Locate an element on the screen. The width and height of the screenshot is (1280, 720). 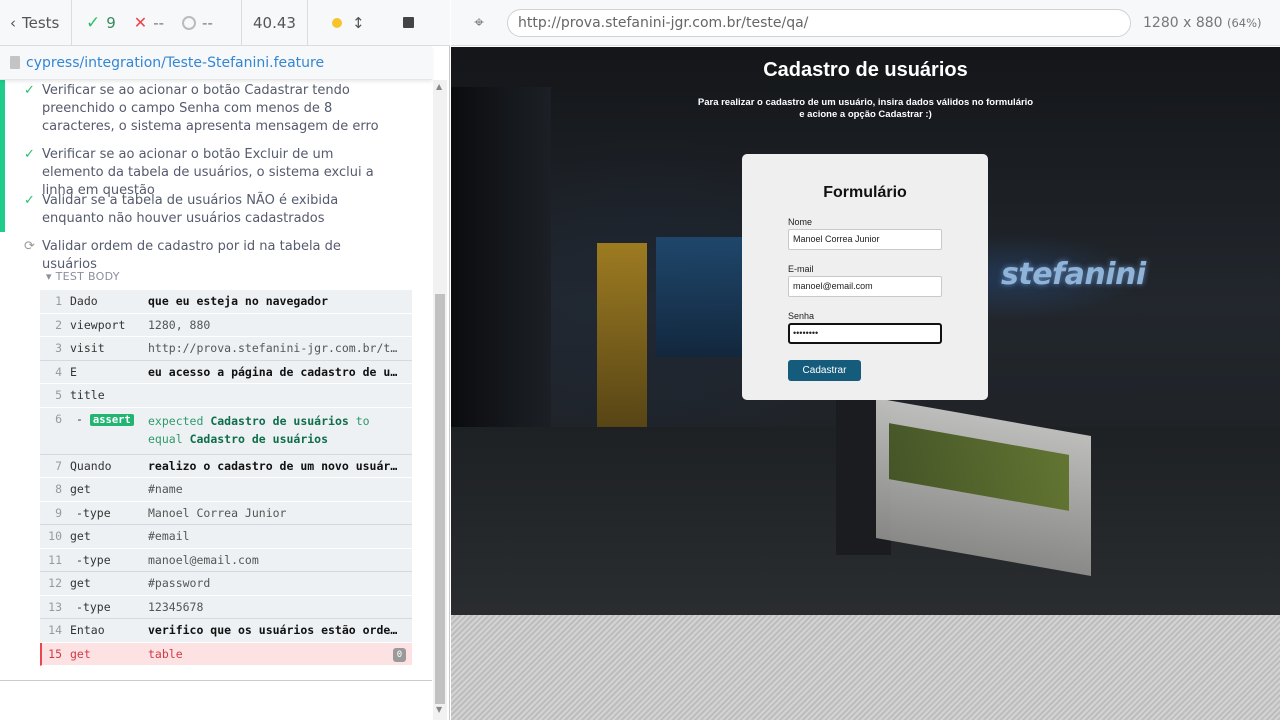
reporter-header: ‹ Tests ✓ 9 ✕ -- -- 40.43 ↕ is located at coordinates (225, 23).